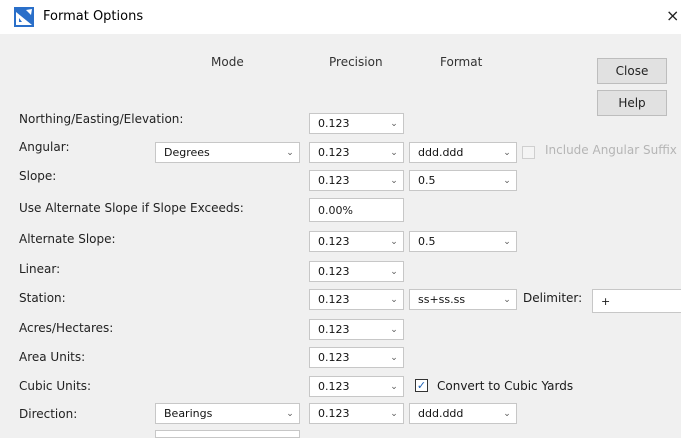  I want to click on station-label: Station:, so click(42, 298).